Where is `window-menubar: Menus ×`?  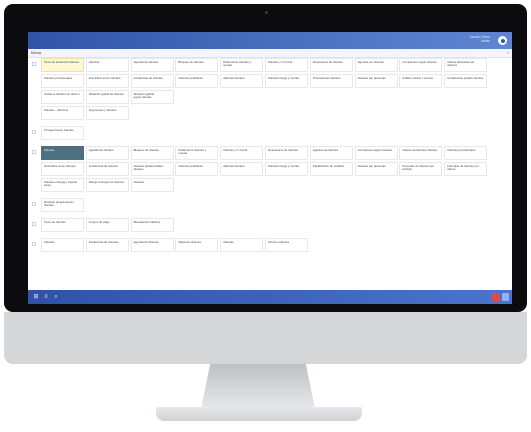 window-menubar: Menus × is located at coordinates (270, 53).